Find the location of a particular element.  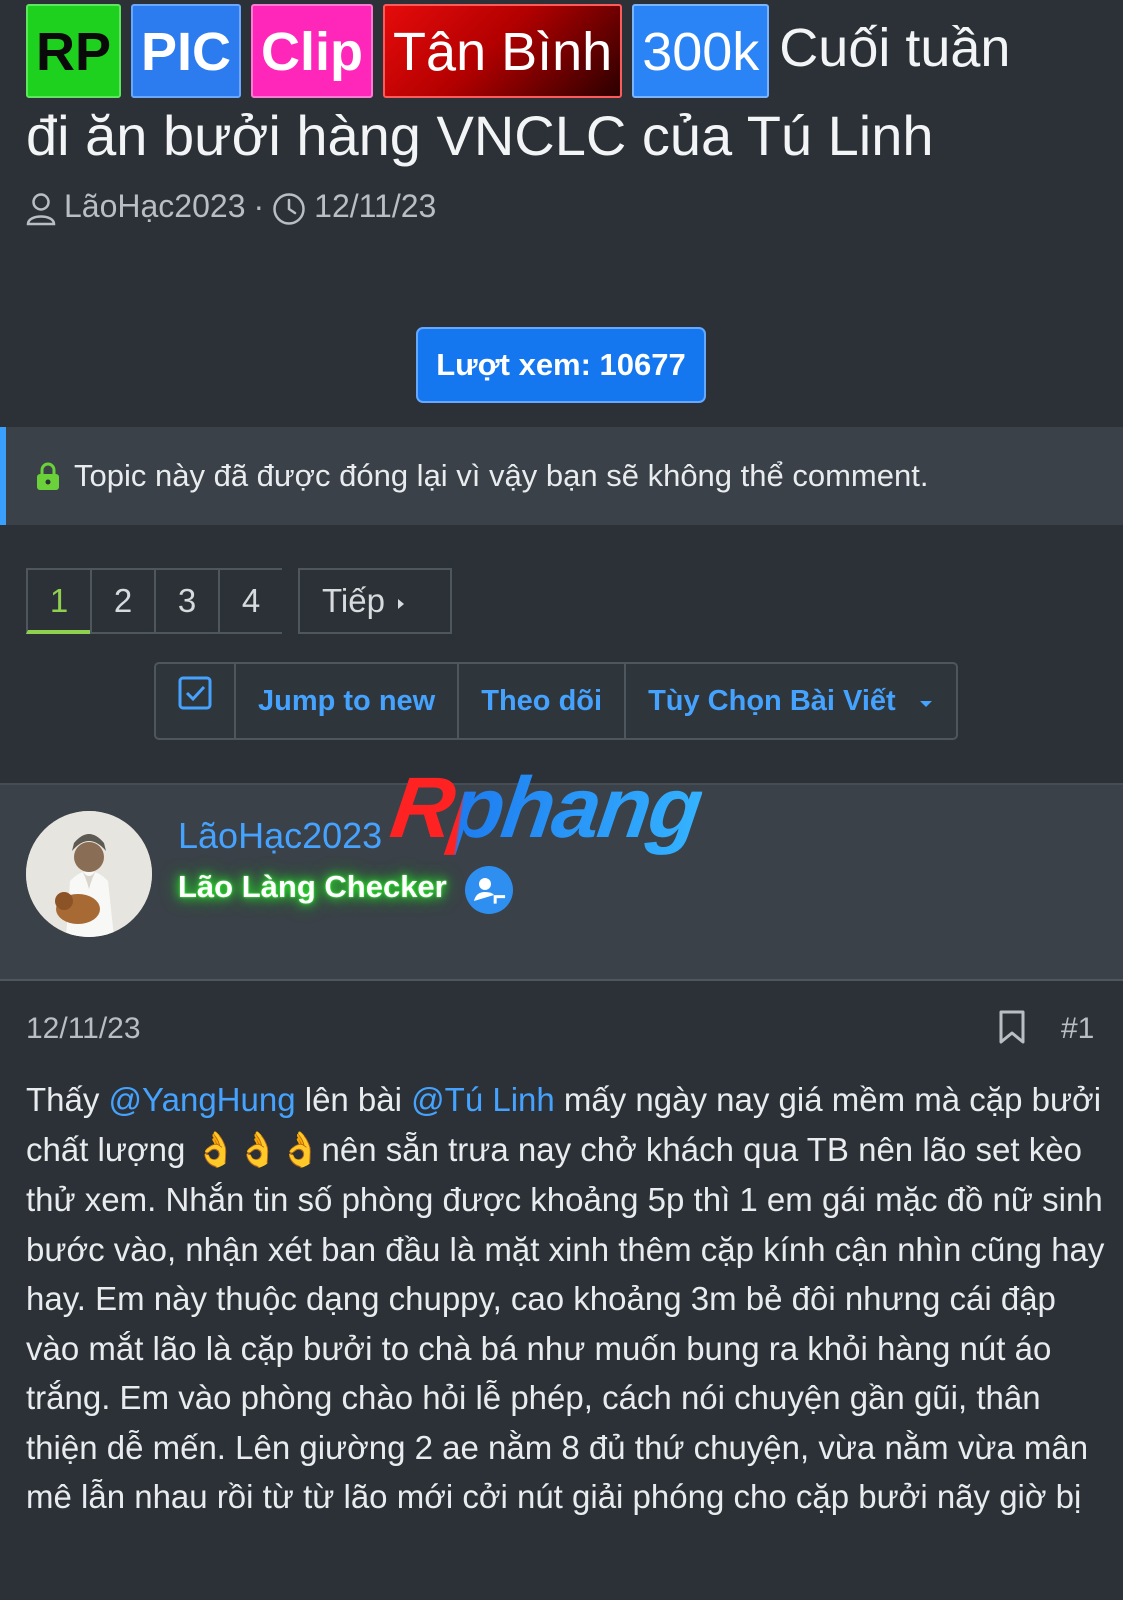

views-count-button: Lượt xem: 10677 is located at coordinates (561, 365).